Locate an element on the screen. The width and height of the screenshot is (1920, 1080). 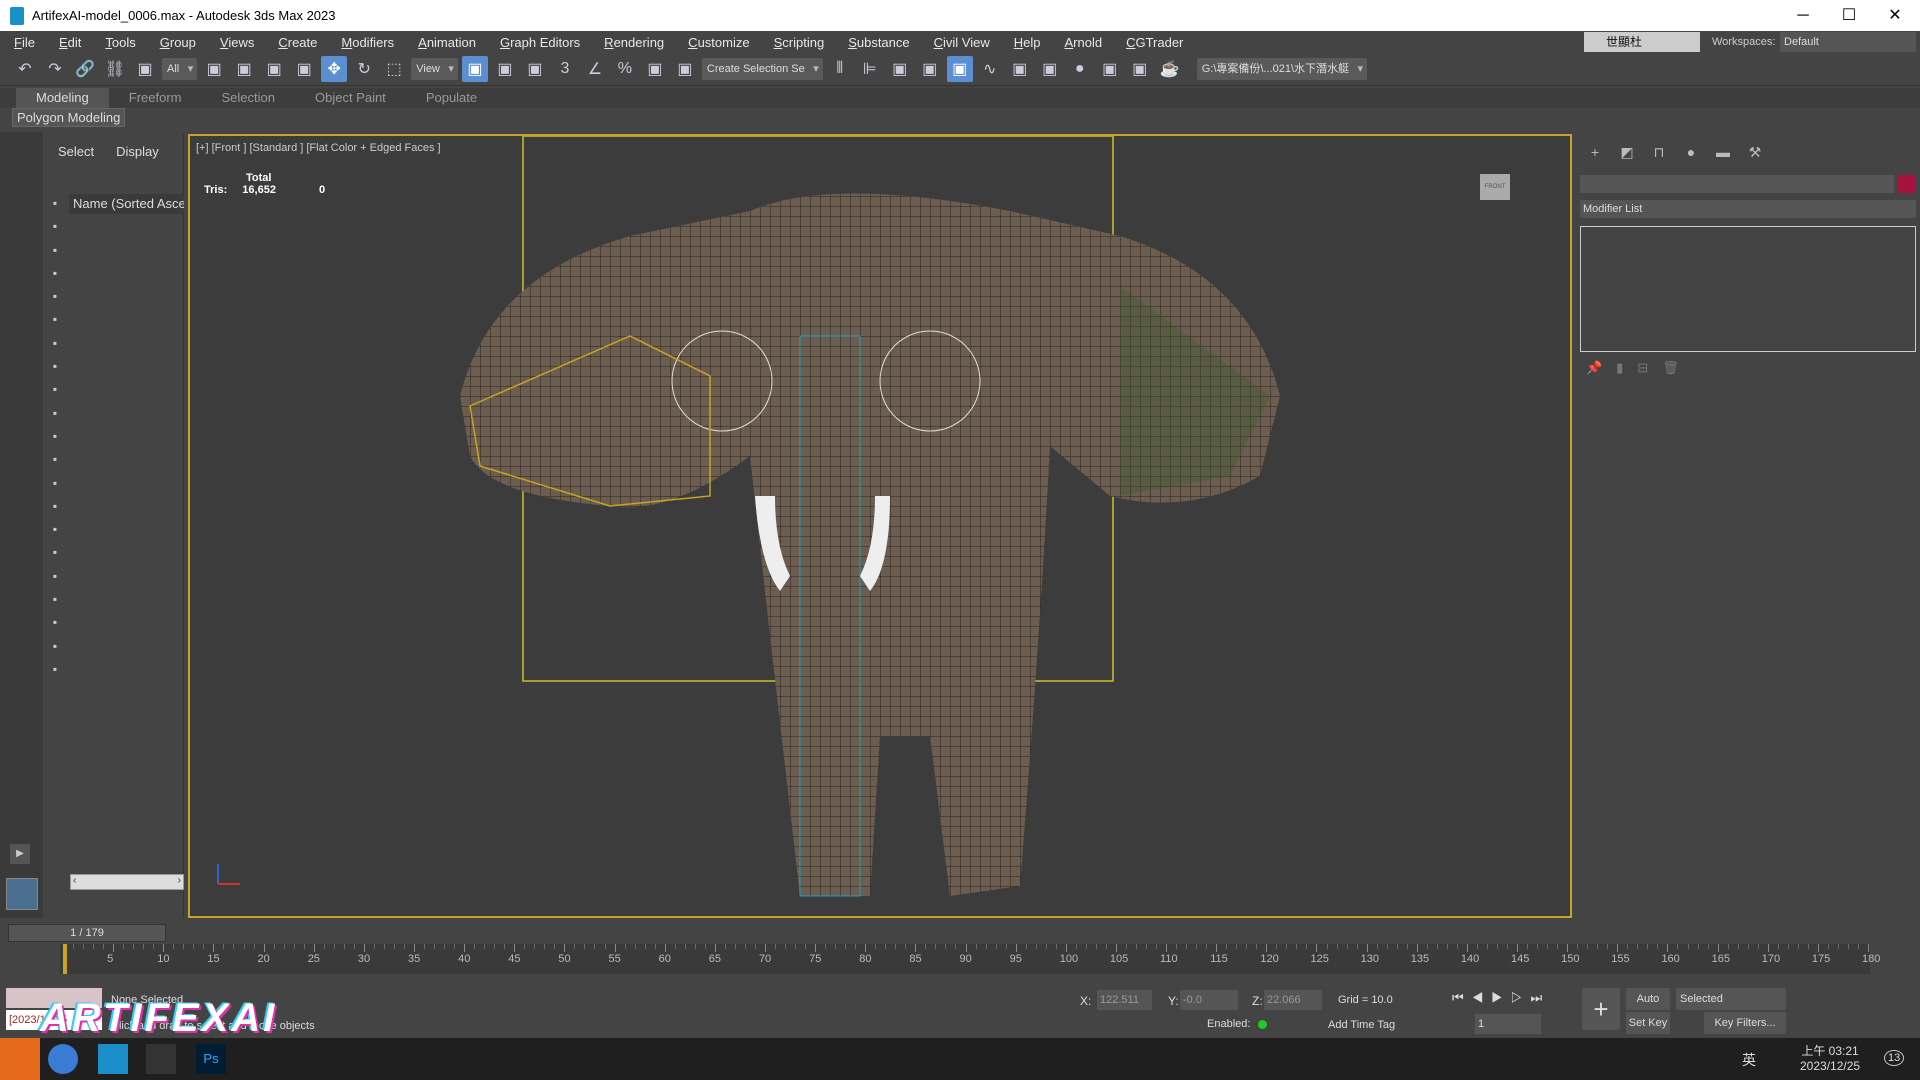
playback-controls: ⏮◀▶▷⏭ is located at coordinates (1501, 998).